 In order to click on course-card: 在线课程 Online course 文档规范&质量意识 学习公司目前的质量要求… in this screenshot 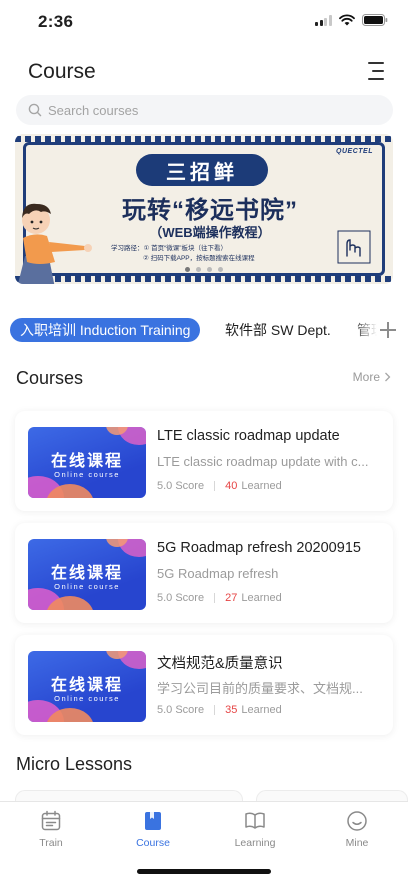, I will do `click(204, 685)`.